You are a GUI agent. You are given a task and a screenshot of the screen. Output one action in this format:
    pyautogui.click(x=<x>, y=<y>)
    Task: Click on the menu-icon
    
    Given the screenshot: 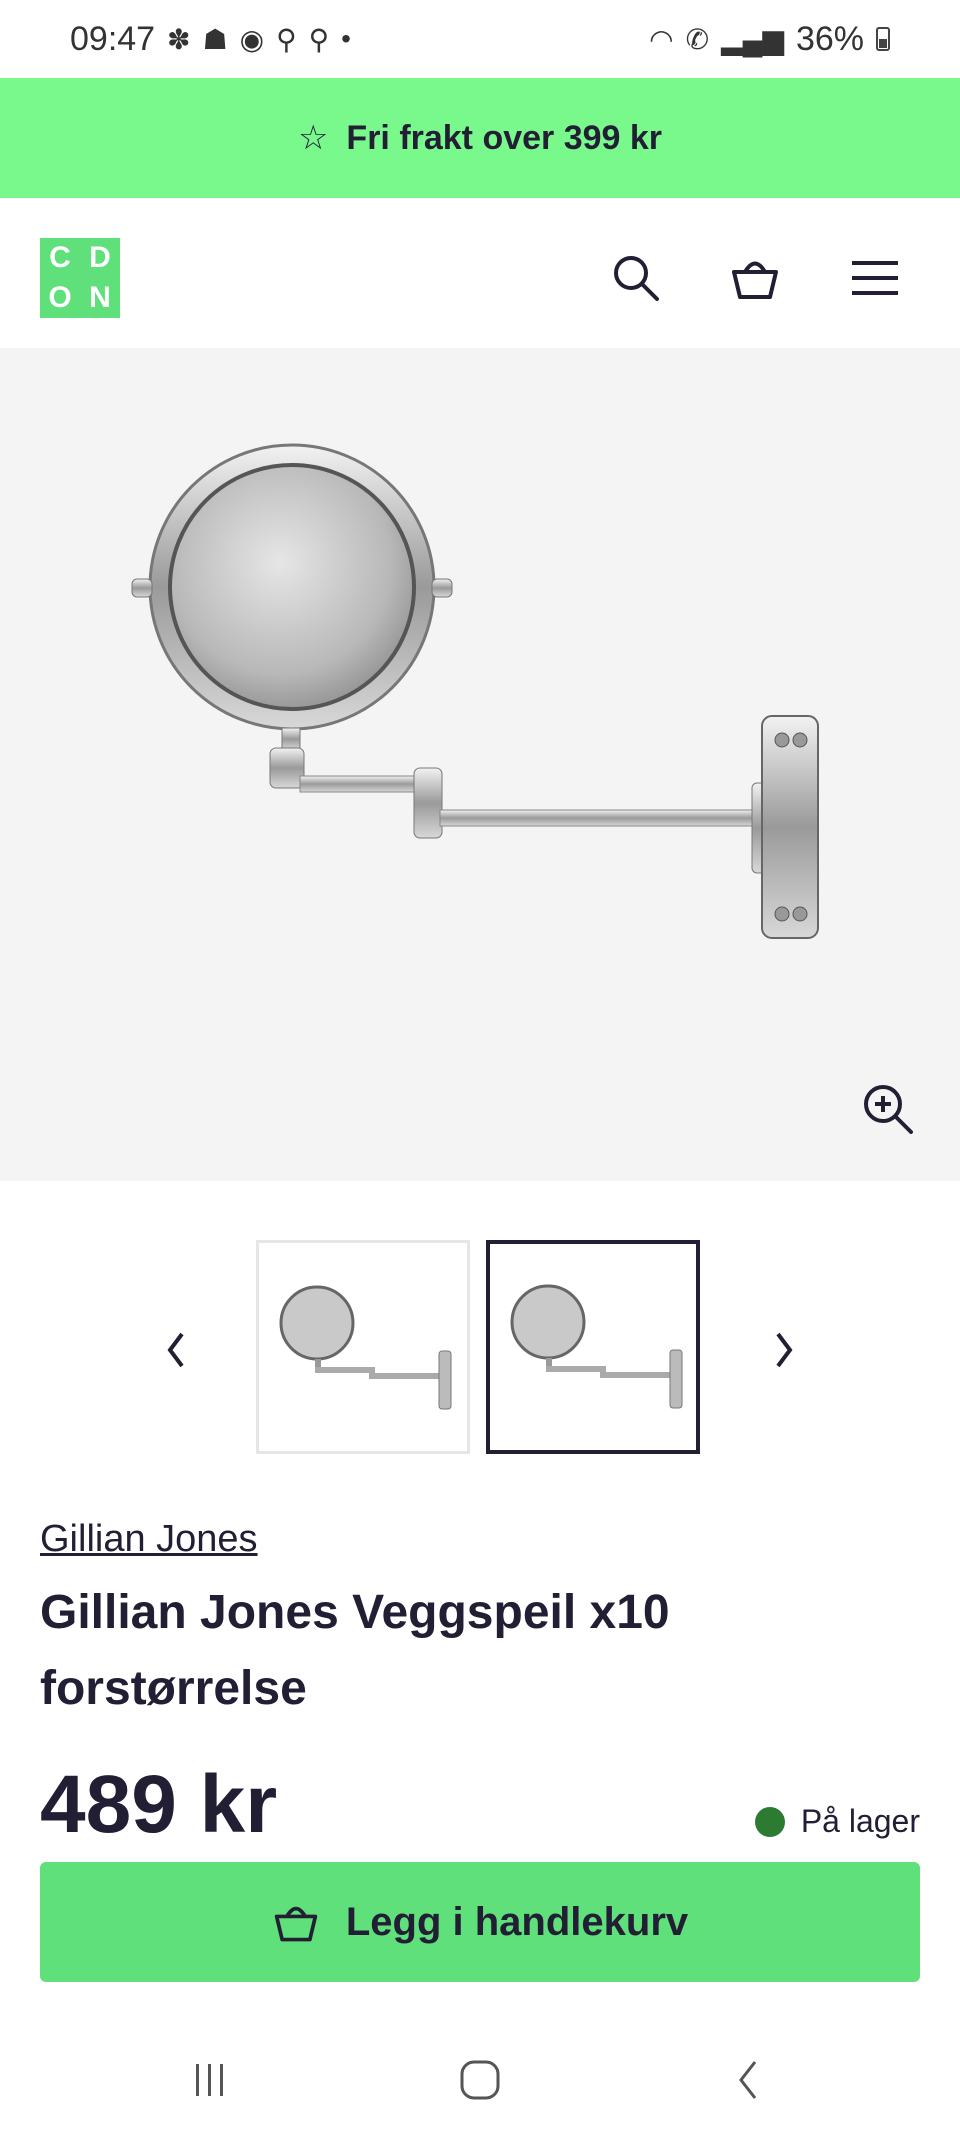 What is the action you would take?
    pyautogui.click(x=875, y=278)
    